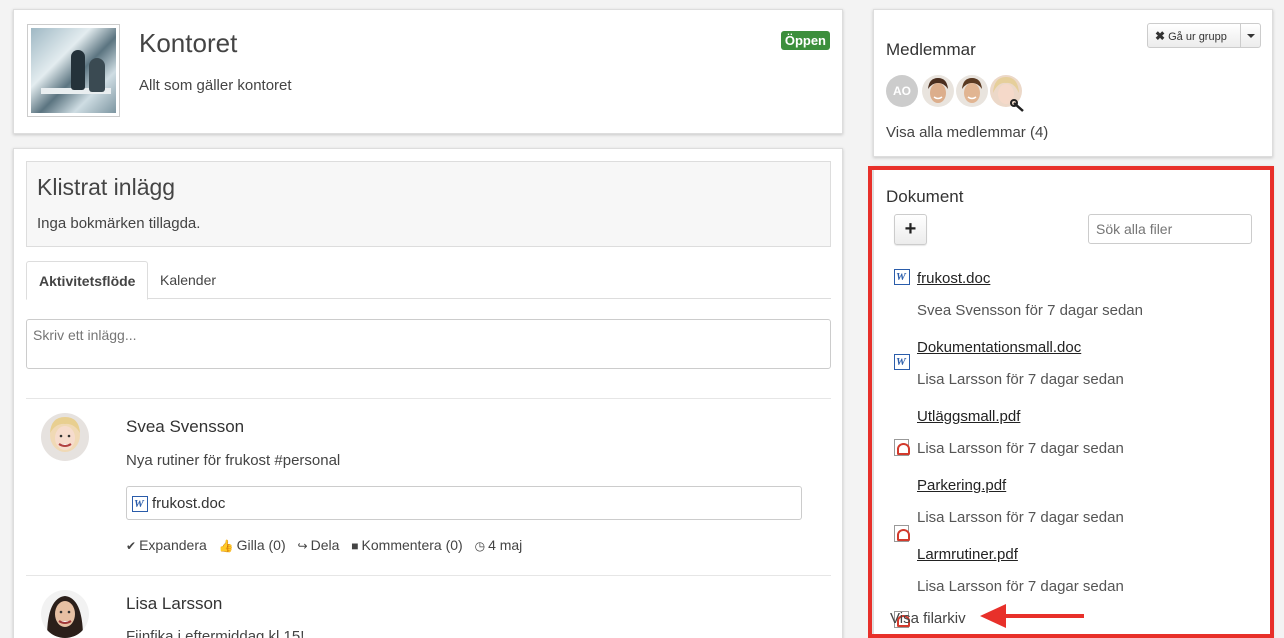 The height and width of the screenshot is (638, 1284). Describe the element at coordinates (302, 546) in the screenshot. I see `share-icon: ↪` at that location.